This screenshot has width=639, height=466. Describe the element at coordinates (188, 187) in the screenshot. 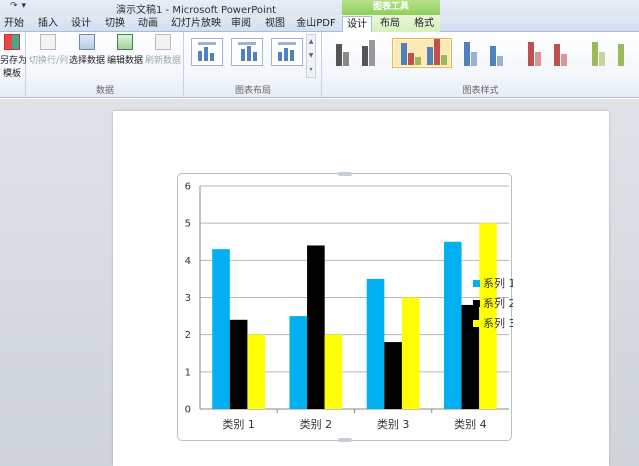

I see `y-tick-label: 6` at that location.